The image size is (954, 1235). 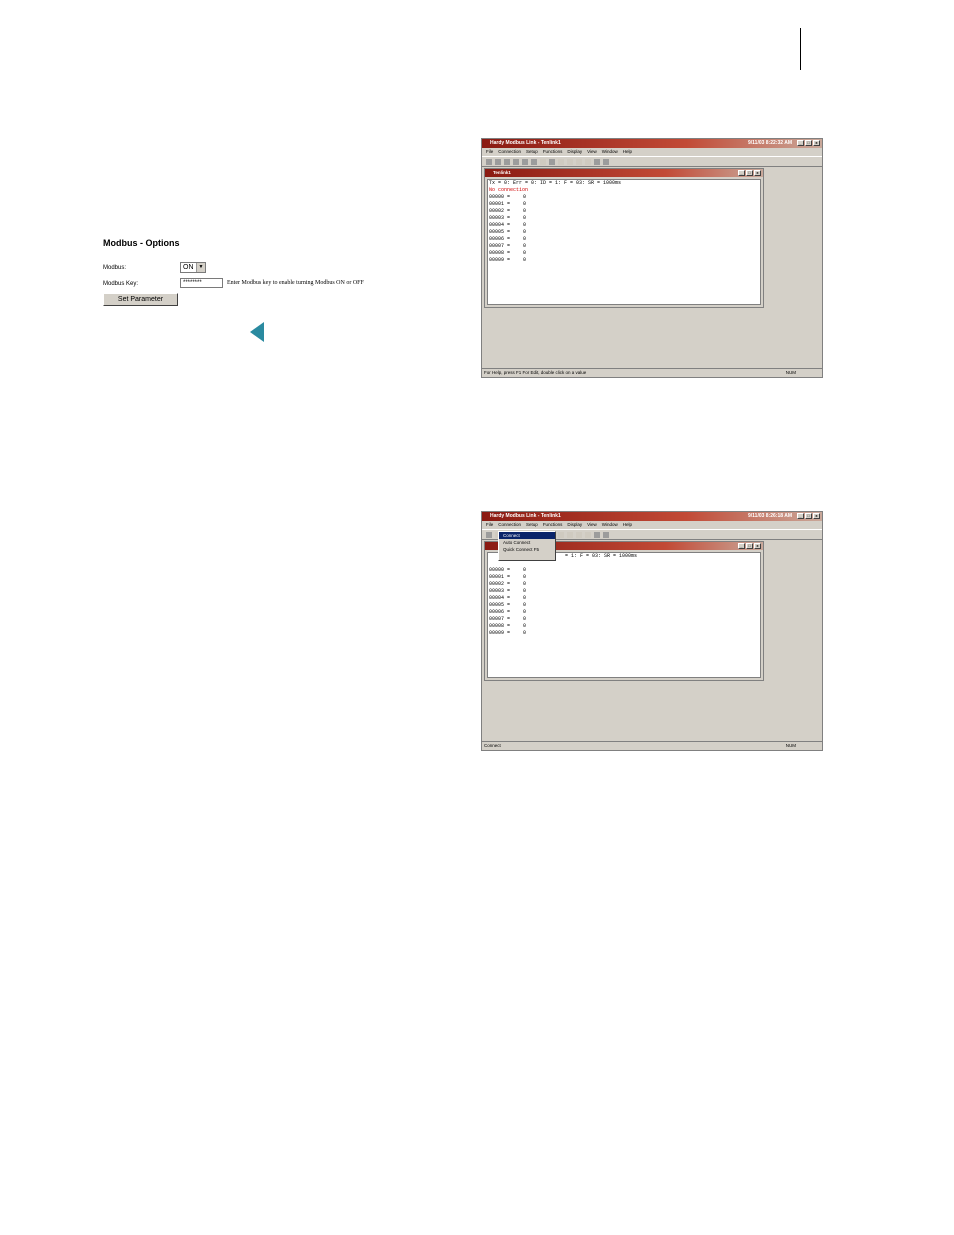 I want to click on connection-status-hidden, so click(x=624, y=563).